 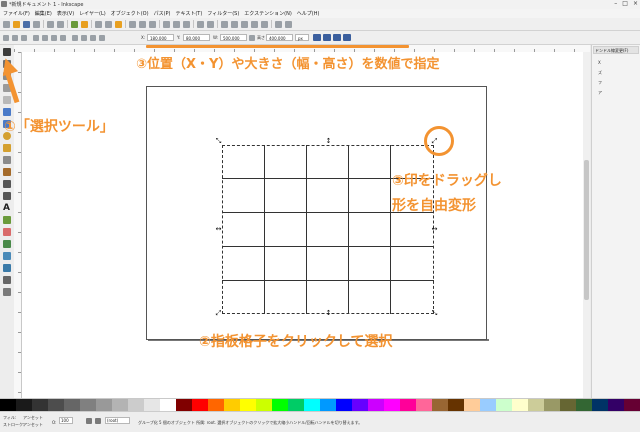 What do you see at coordinates (162, 13) in the screenshot?
I see `menu-path: パス(P)` at bounding box center [162, 13].